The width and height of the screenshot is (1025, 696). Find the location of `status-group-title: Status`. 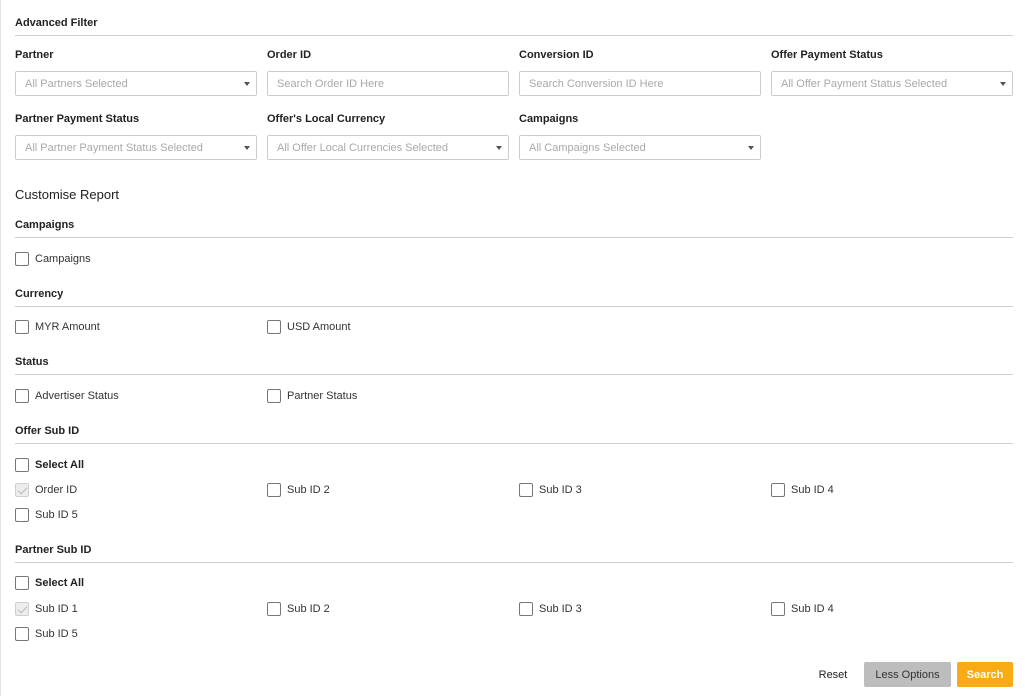

status-group-title: Status is located at coordinates (32, 362).